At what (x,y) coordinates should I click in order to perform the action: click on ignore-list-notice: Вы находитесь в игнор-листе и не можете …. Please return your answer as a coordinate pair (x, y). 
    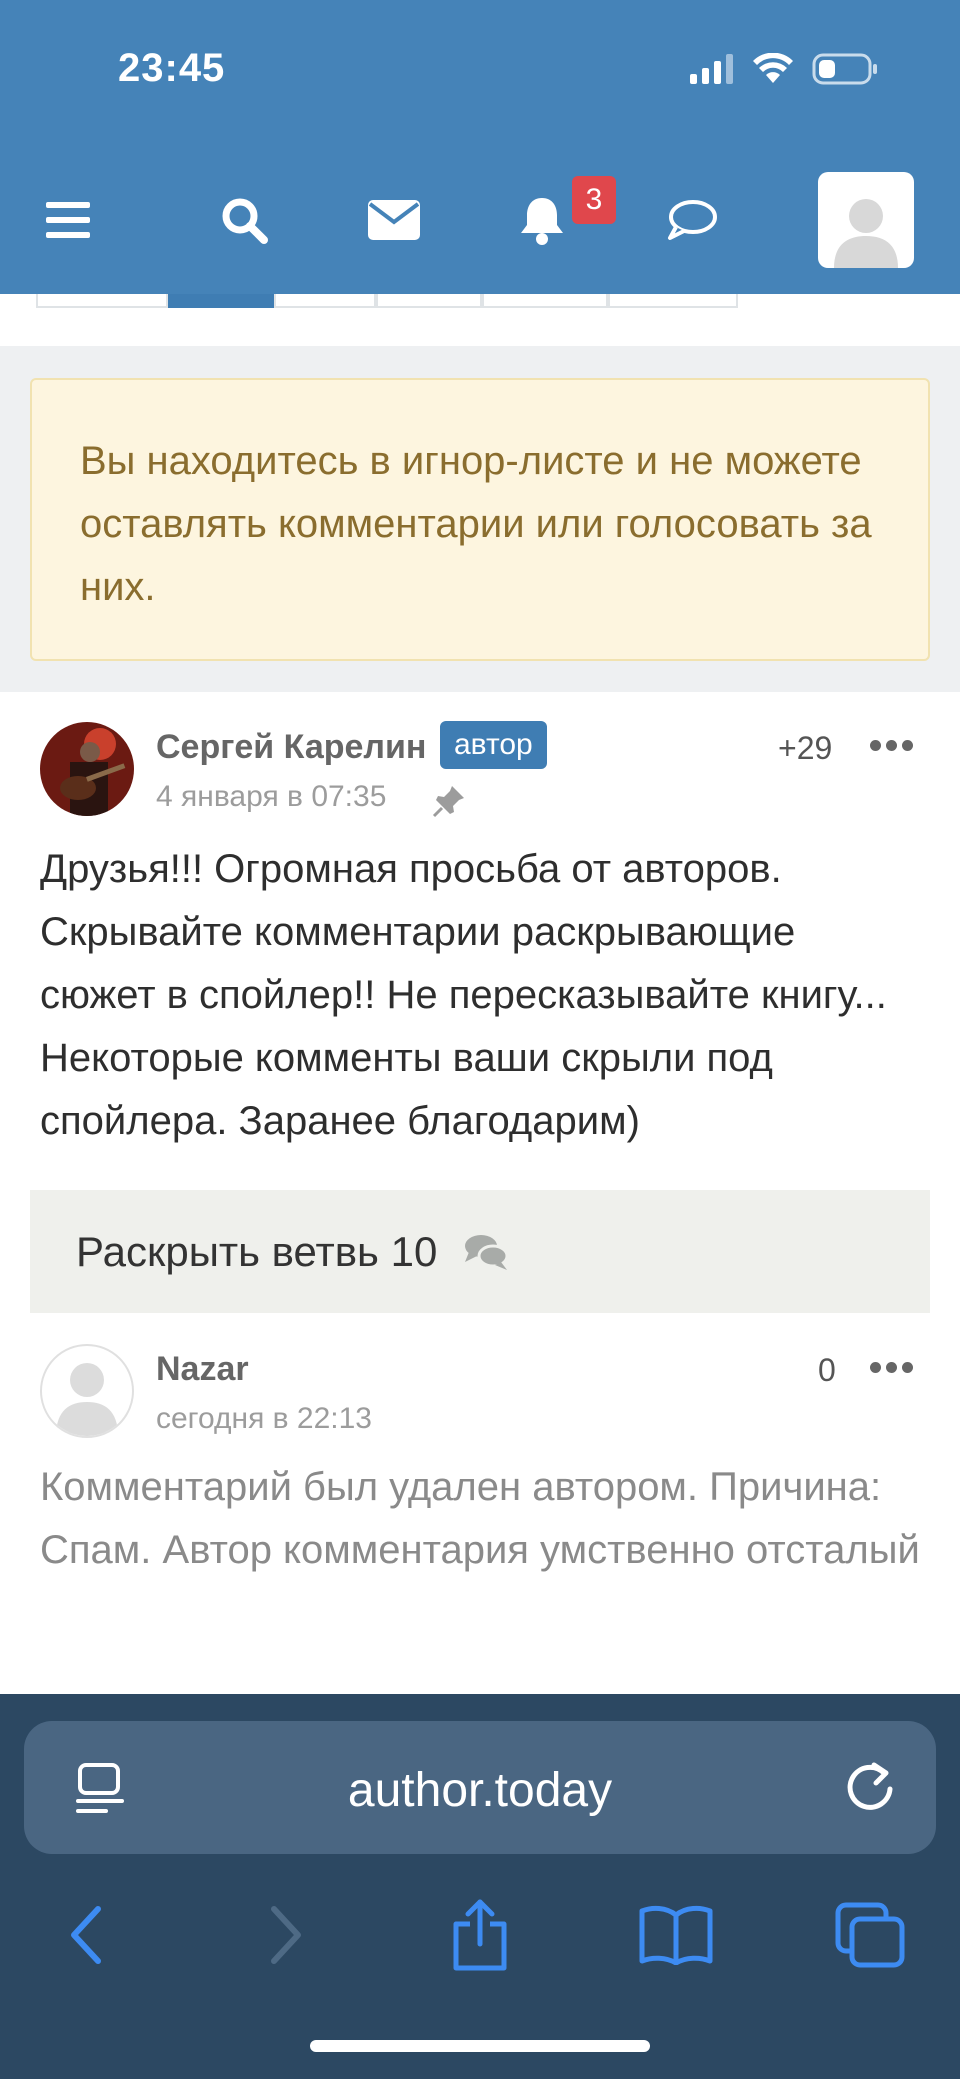
    Looking at the image, I should click on (480, 519).